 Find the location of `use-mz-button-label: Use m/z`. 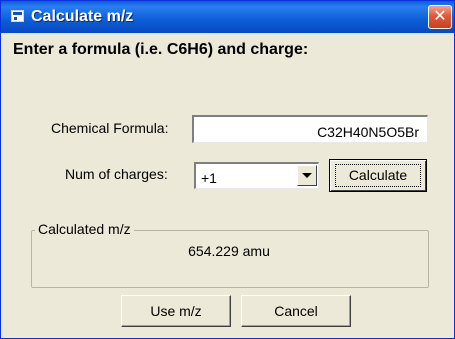

use-mz-button-label: Use m/z is located at coordinates (176, 311).